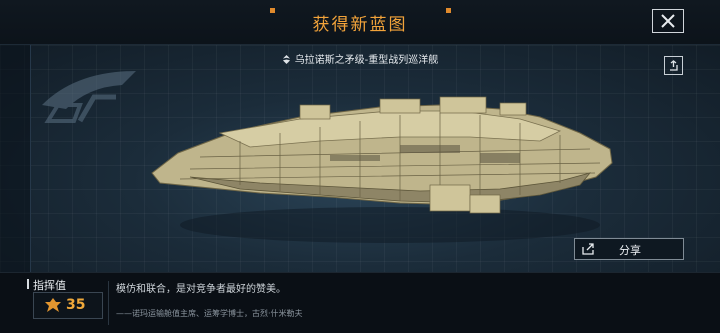 The image size is (720, 333). What do you see at coordinates (360, 25) in the screenshot?
I see `page-title: 获得新蓝图` at bounding box center [360, 25].